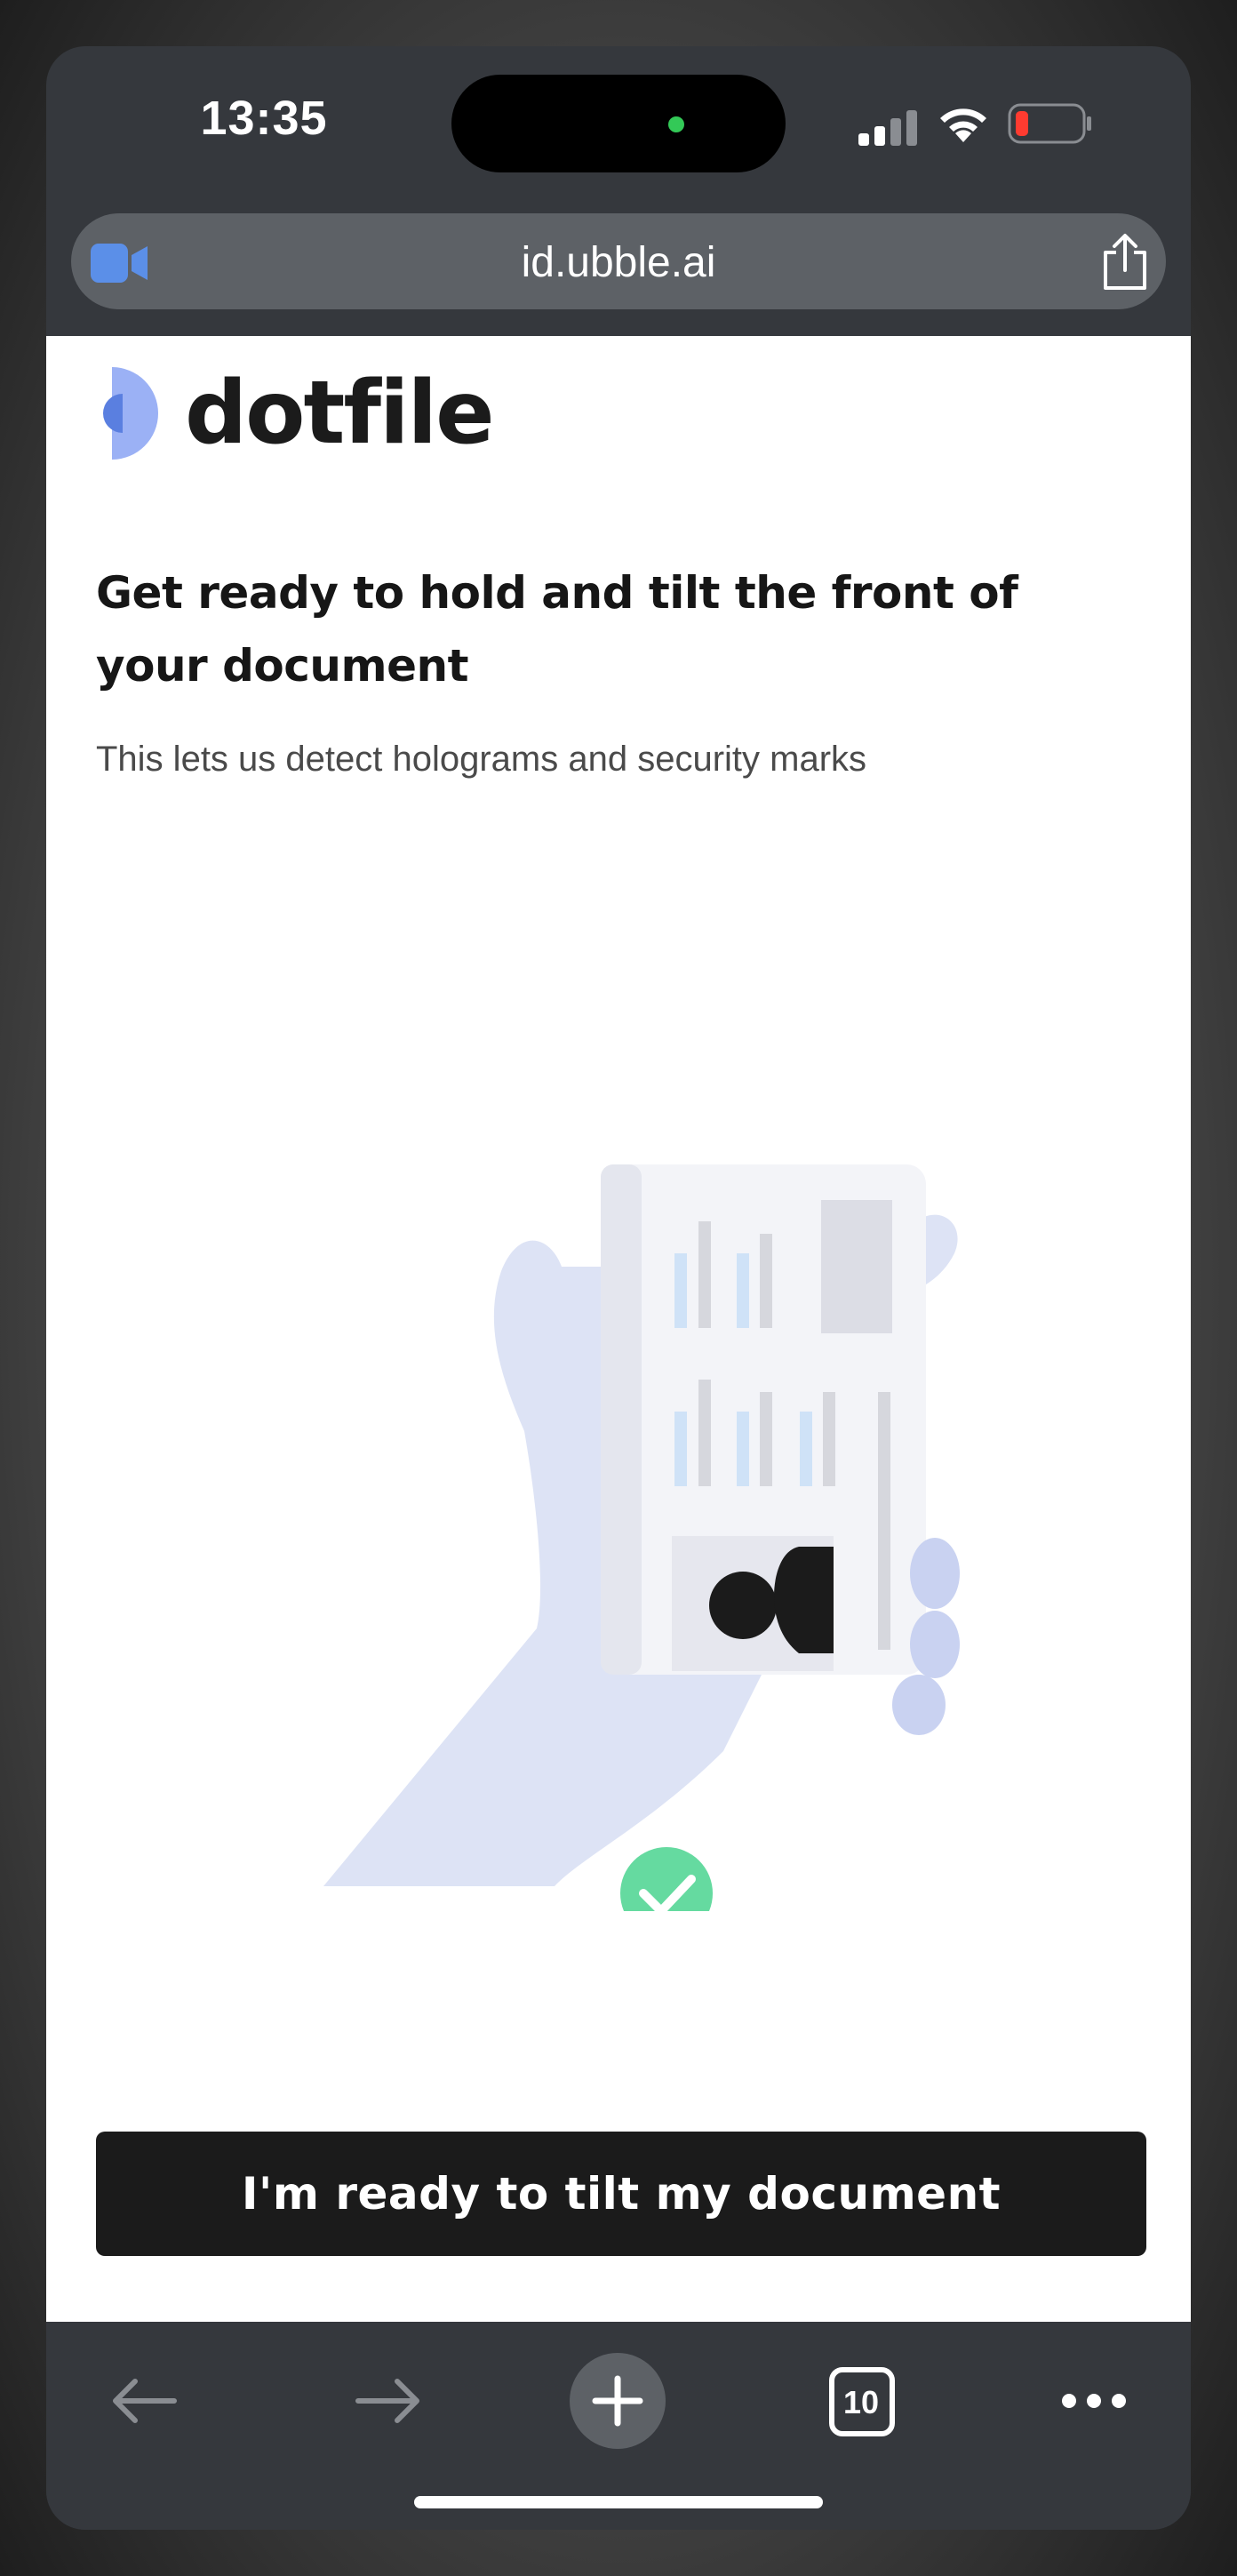 Image resolution: width=1237 pixels, height=2576 pixels. I want to click on hand-holding-id-card-illustration, so click(641, 1537).